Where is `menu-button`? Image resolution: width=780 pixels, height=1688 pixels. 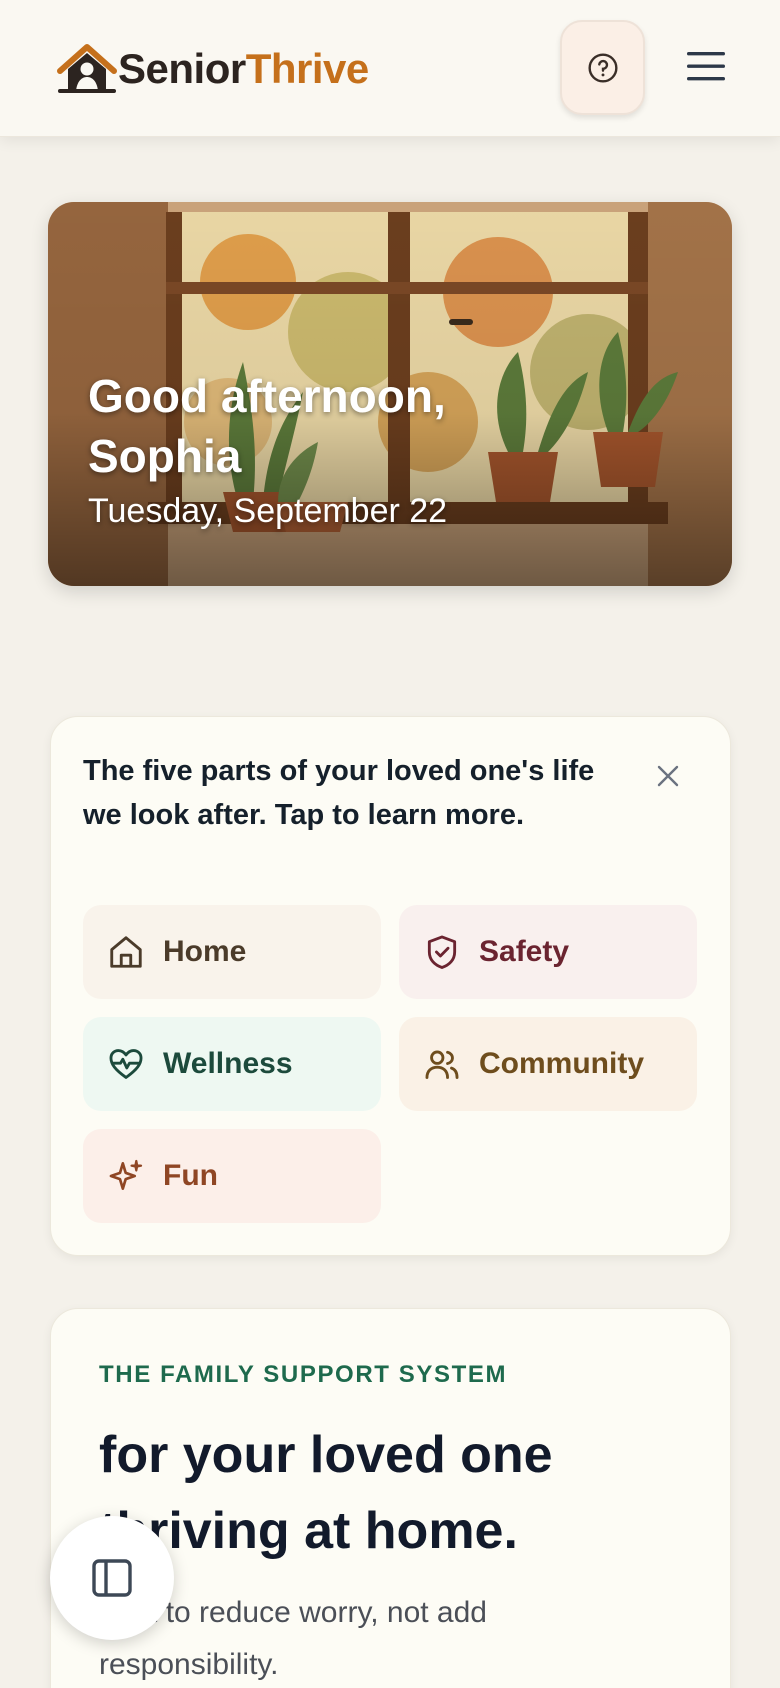
menu-button is located at coordinates (706, 66).